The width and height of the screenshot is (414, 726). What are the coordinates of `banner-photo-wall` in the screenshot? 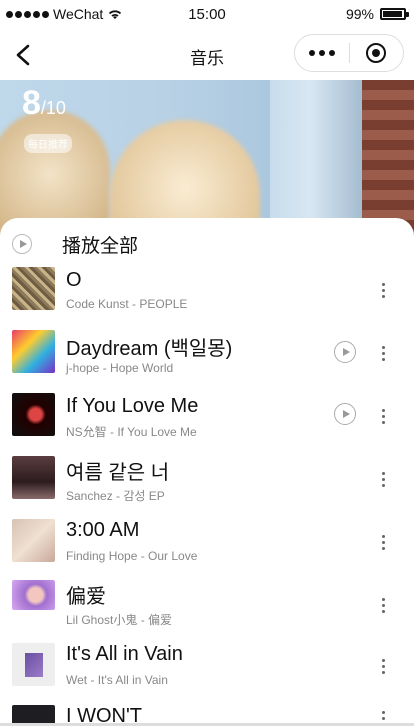 It's located at (388, 160).